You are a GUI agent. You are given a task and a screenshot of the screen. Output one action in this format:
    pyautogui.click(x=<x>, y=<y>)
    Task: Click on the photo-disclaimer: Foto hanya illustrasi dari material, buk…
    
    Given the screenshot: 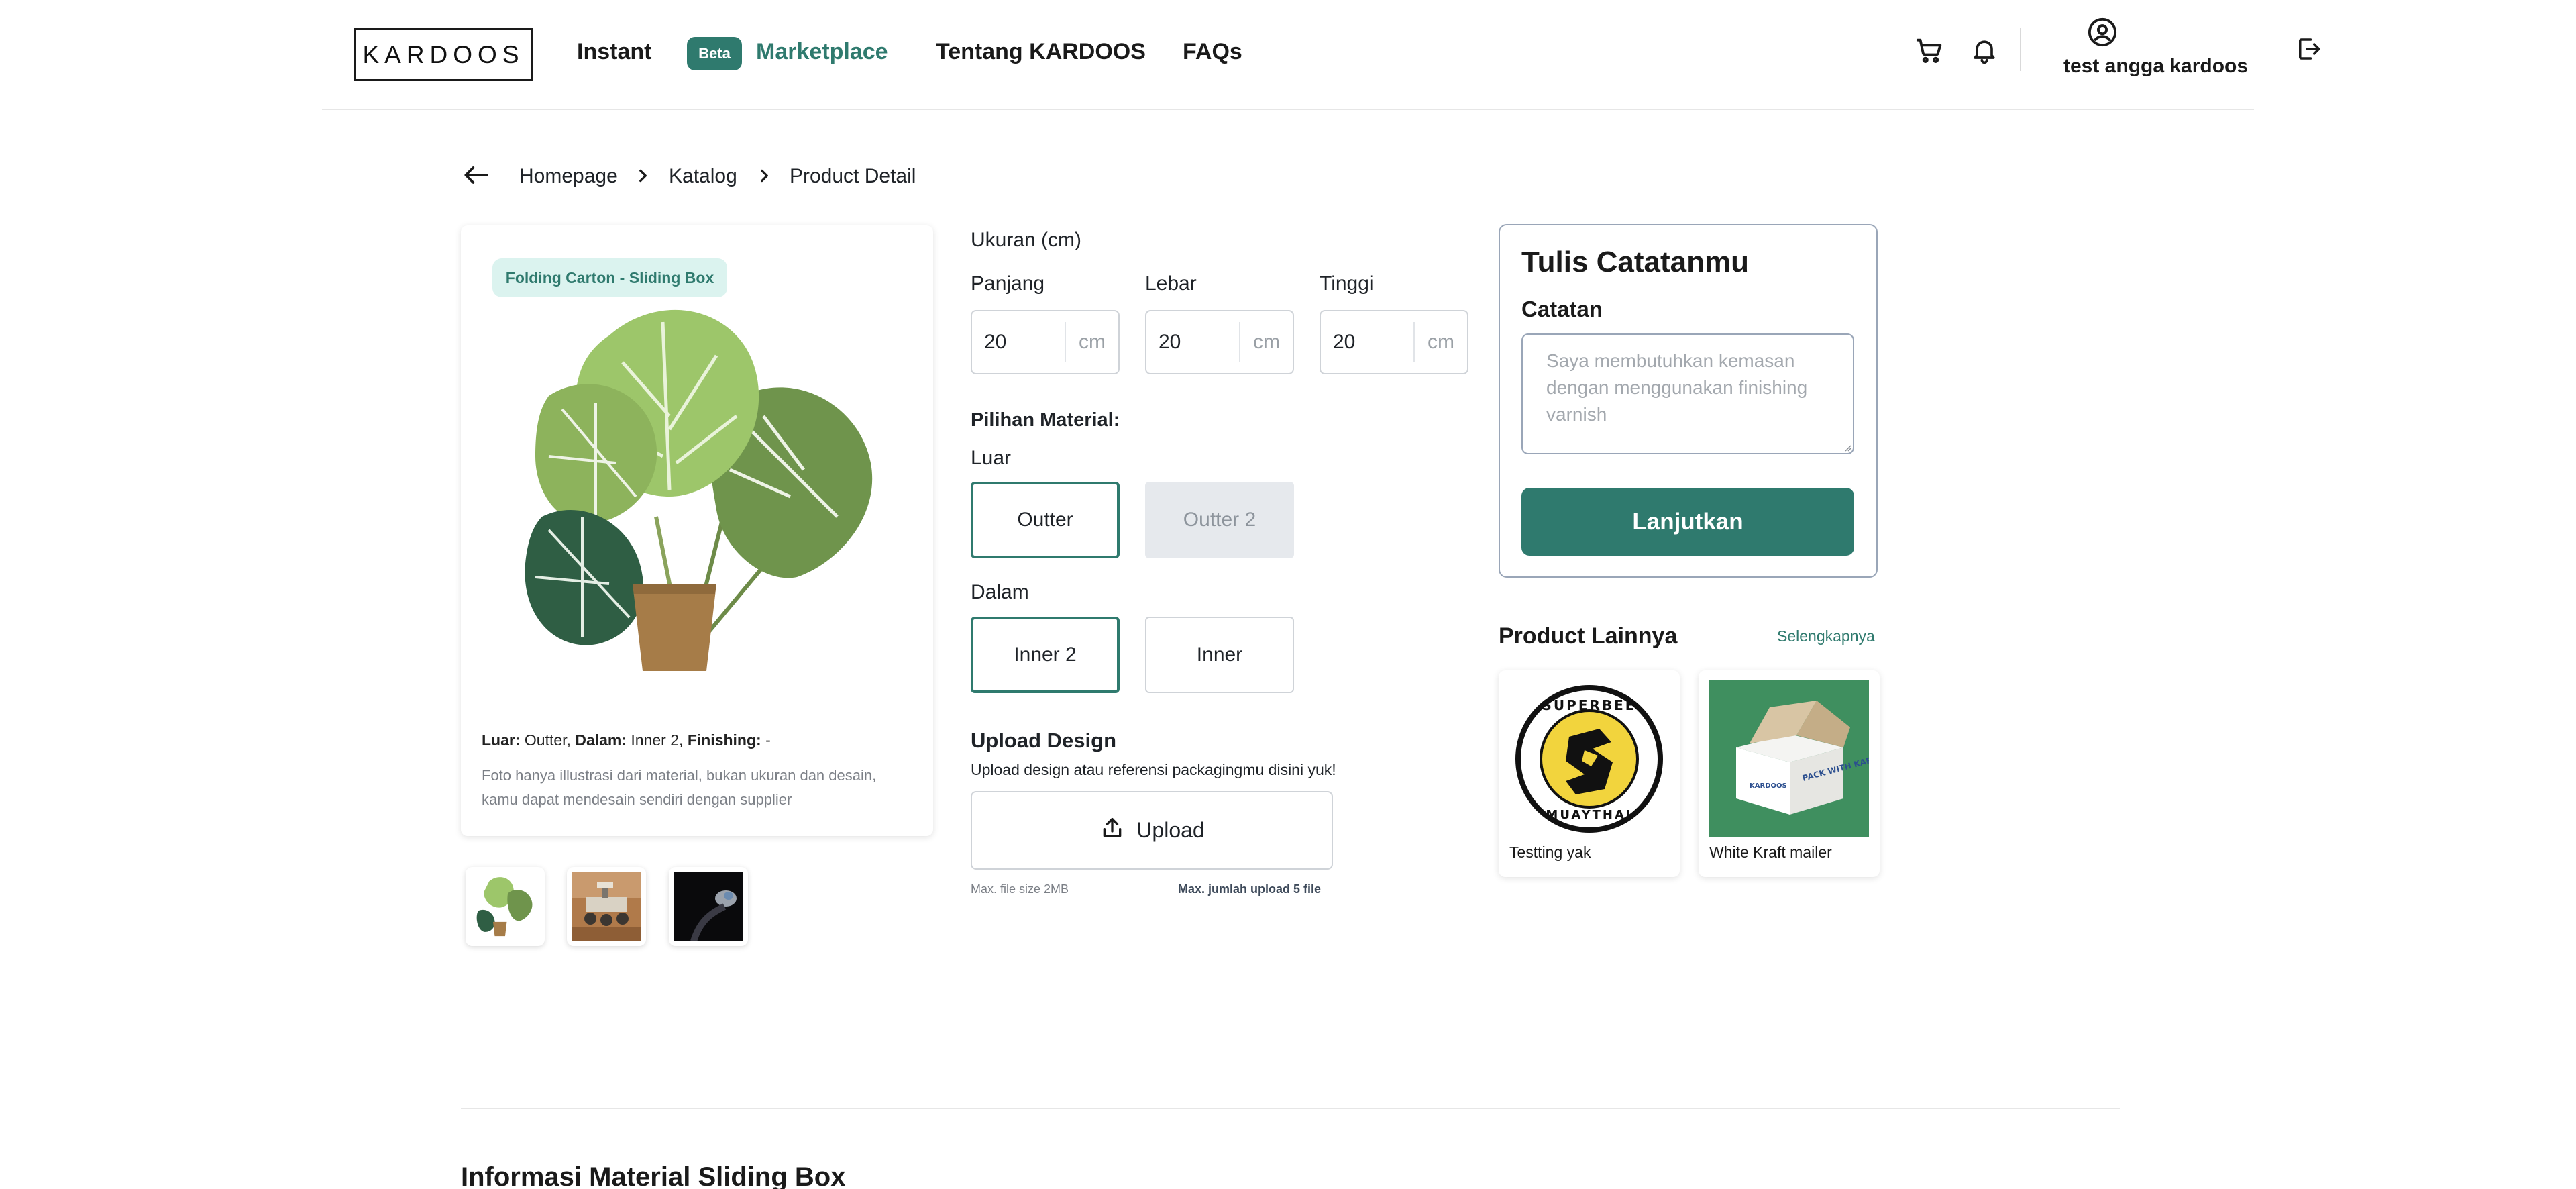 What is the action you would take?
    pyautogui.click(x=679, y=787)
    